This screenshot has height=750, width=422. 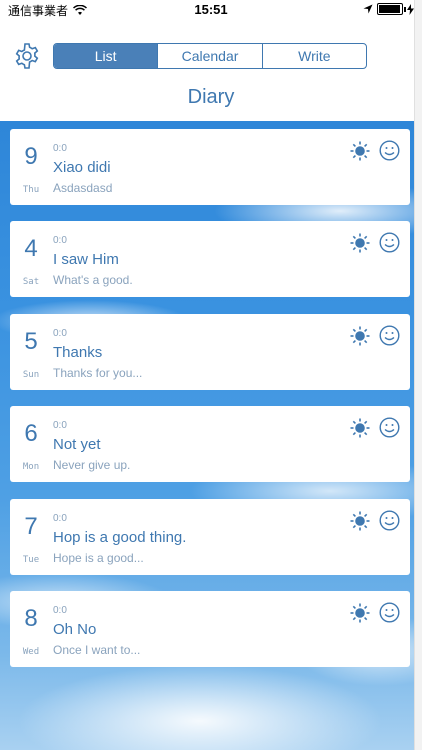 I want to click on background-window-edge, so click(x=418, y=375).